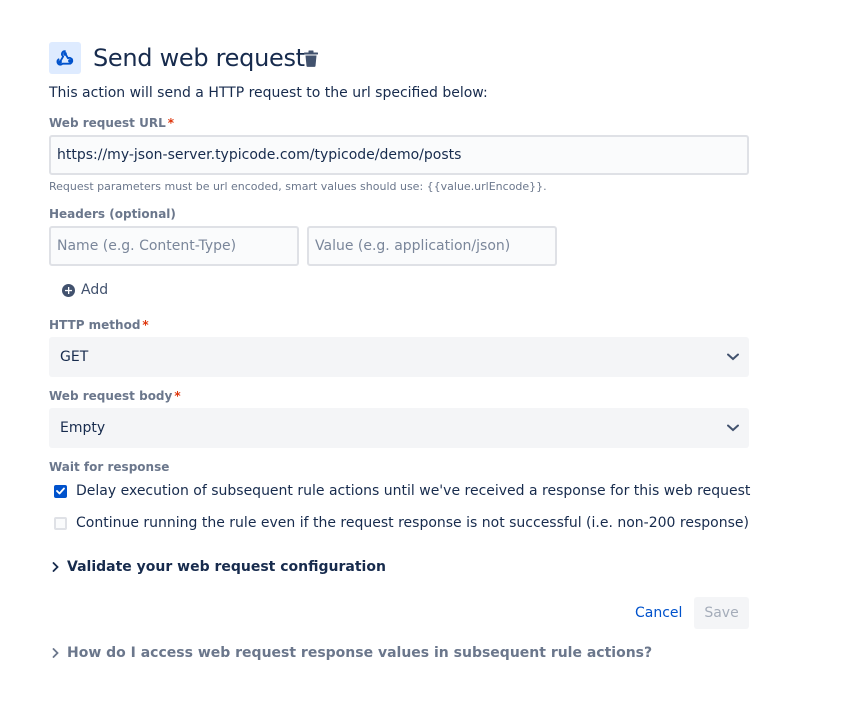 This screenshot has height=706, width=845. I want to click on cancel-button: Cancel, so click(658, 613).